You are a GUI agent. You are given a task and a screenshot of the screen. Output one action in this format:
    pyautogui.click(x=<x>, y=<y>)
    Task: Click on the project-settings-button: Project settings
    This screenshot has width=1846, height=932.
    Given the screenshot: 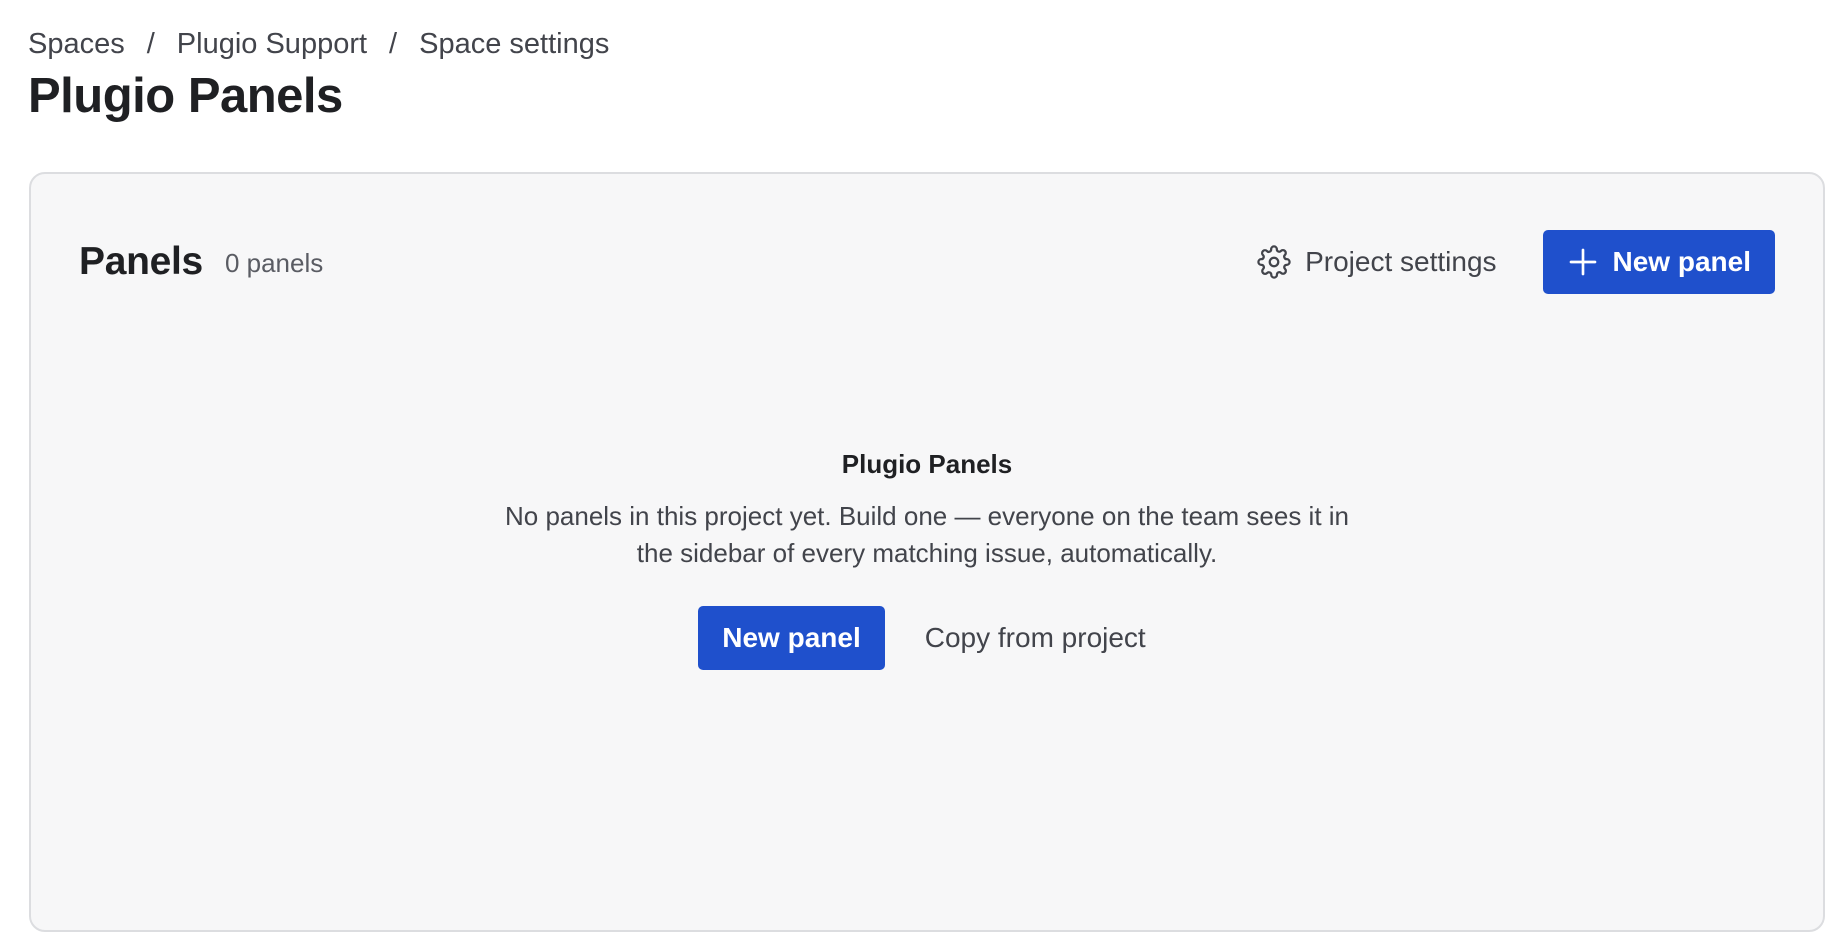 What is the action you would take?
    pyautogui.click(x=1376, y=262)
    